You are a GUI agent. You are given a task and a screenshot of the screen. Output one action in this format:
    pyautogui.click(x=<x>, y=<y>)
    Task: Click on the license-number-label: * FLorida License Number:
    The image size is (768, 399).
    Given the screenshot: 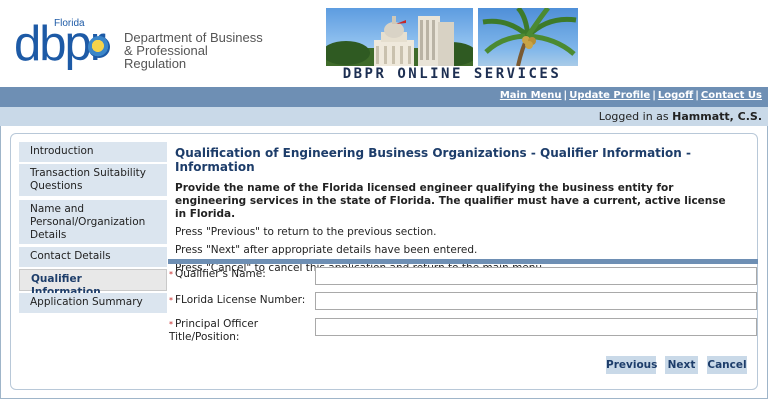 What is the action you would take?
    pyautogui.click(x=237, y=300)
    